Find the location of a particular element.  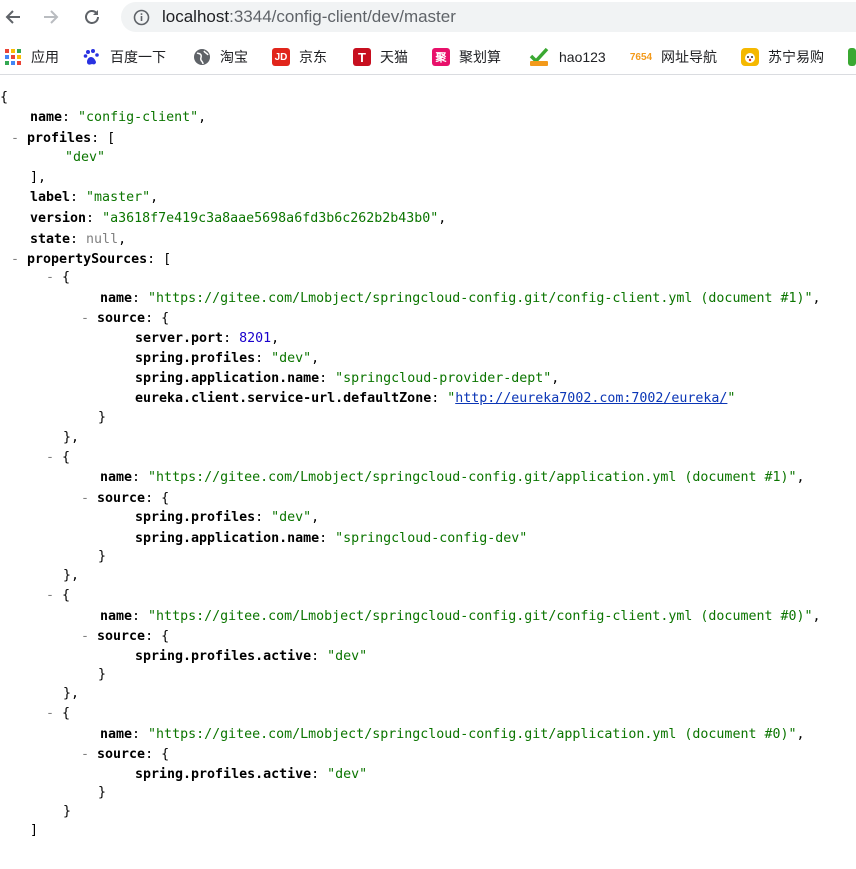

bookmark-apps: 应用 is located at coordinates (31, 57).